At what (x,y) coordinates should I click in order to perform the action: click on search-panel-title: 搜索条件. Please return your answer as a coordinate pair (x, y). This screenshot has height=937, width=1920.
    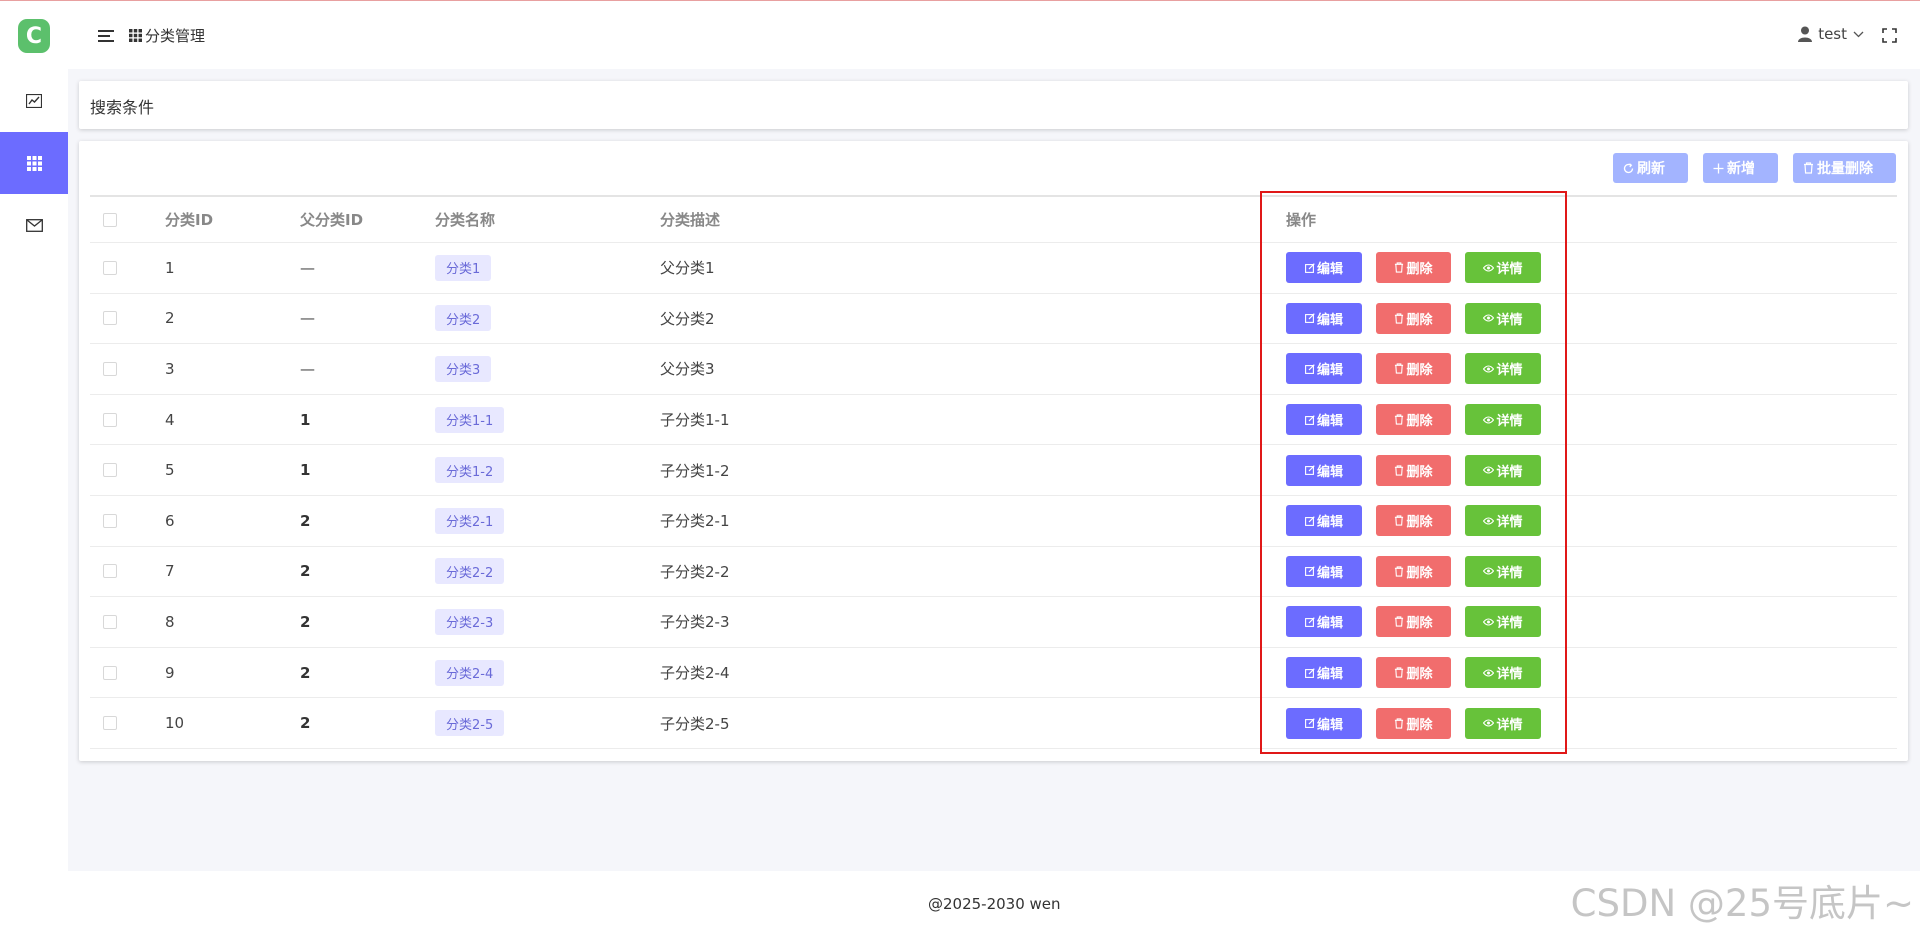
    Looking at the image, I should click on (122, 107).